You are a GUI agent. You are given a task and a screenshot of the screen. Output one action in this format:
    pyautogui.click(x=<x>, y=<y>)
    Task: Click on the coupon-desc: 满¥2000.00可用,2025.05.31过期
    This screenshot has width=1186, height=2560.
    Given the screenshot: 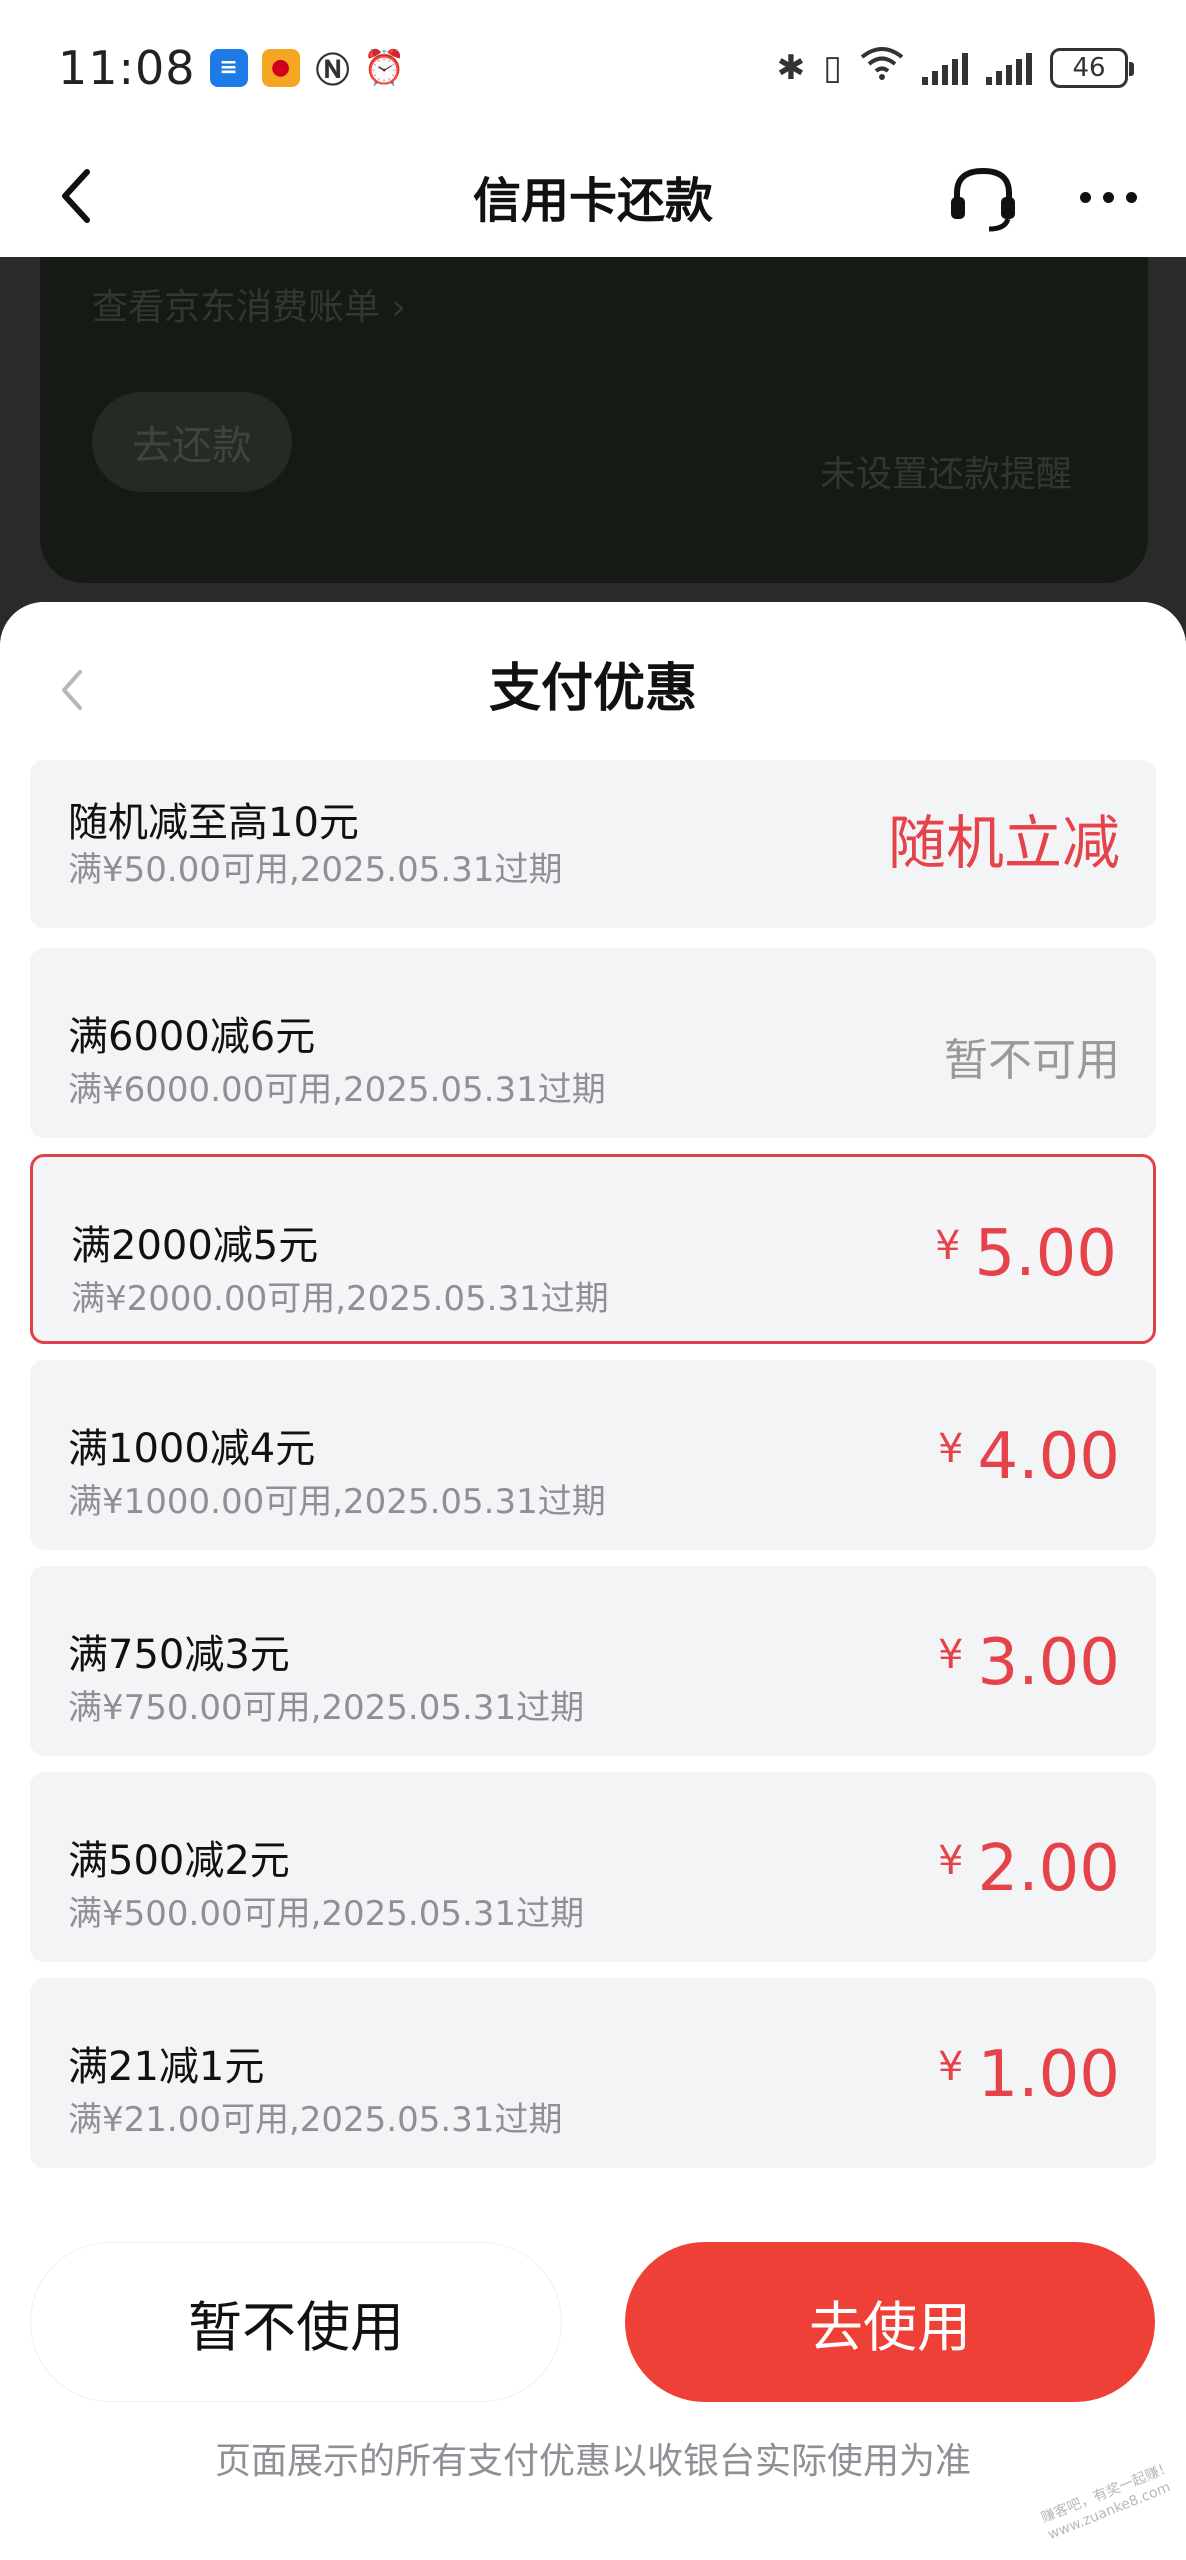 What is the action you would take?
    pyautogui.click(x=340, y=1299)
    